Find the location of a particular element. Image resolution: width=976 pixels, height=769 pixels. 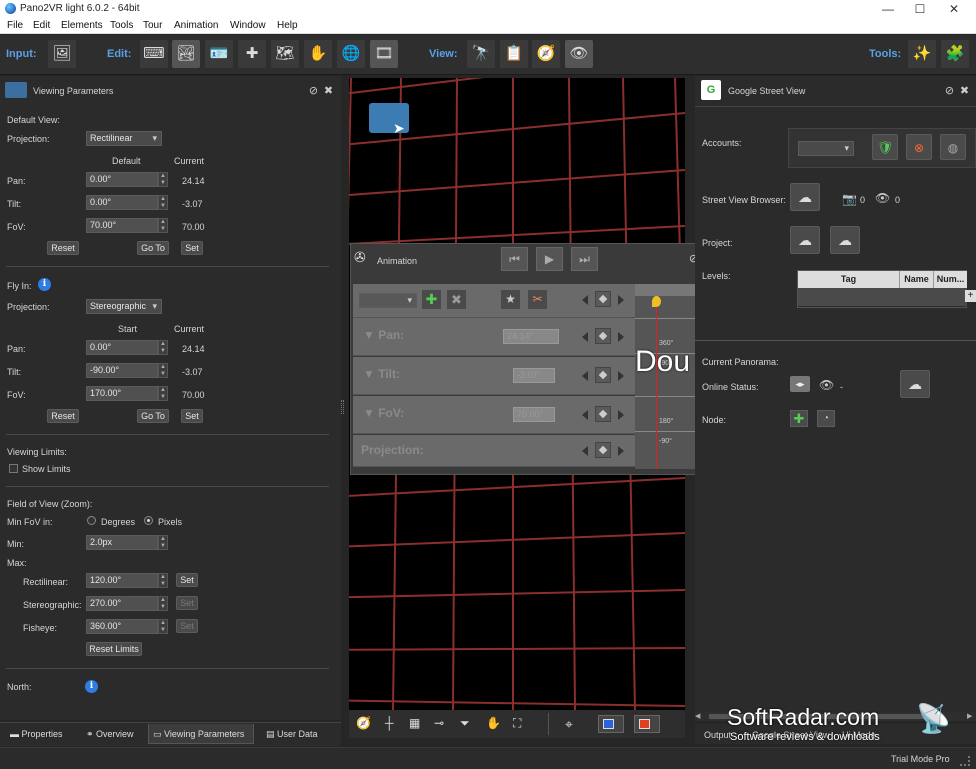

funnel-tool-icon: ⏷ is located at coordinates (465, 723).